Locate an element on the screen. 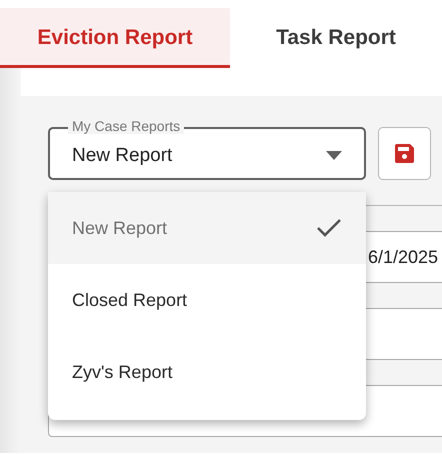 This screenshot has height=454, width=442. check-icon is located at coordinates (329, 228).